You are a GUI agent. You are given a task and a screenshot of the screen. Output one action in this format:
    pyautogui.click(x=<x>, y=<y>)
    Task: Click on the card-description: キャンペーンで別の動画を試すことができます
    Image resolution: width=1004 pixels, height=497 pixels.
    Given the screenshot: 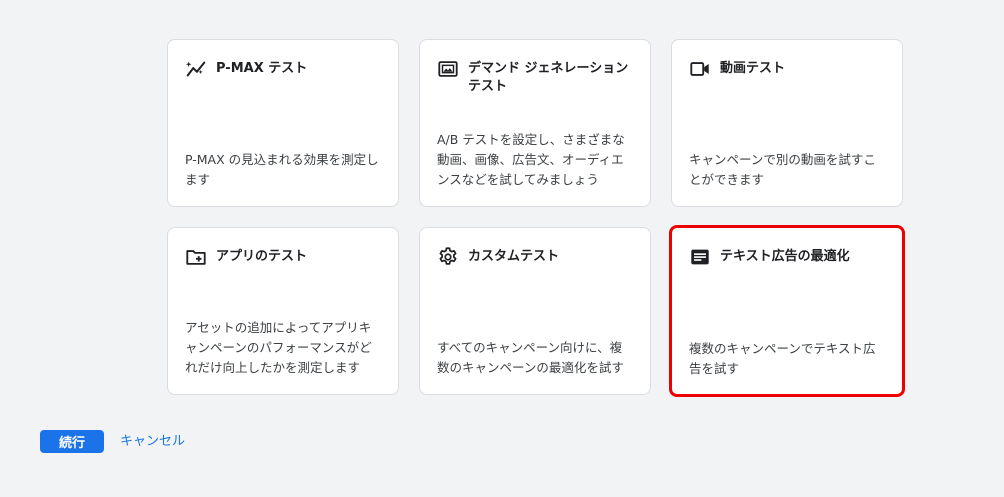 What is the action you would take?
    pyautogui.click(x=782, y=169)
    